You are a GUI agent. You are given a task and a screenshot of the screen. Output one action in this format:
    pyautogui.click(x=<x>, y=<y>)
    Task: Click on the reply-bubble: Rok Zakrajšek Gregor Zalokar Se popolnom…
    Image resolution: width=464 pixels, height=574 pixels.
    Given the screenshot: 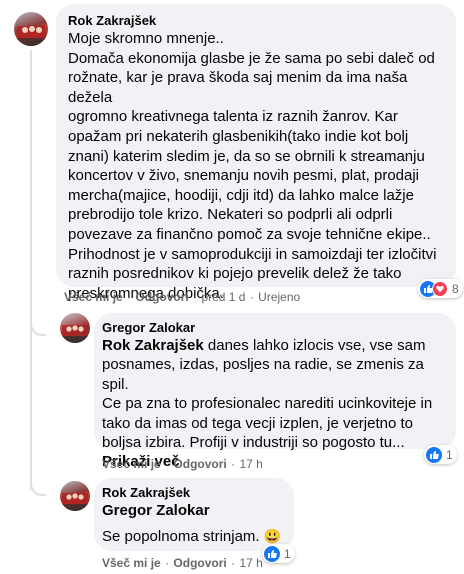 What is the action you would take?
    pyautogui.click(x=194, y=514)
    